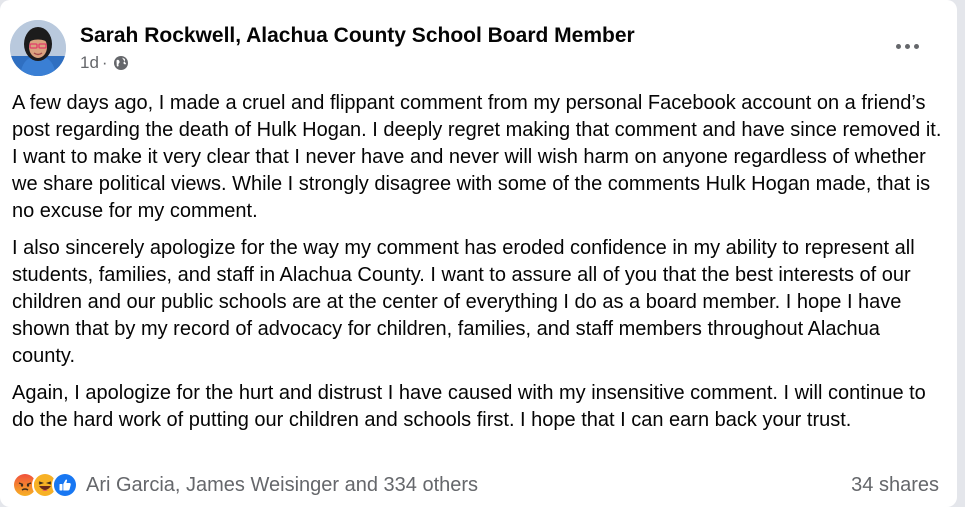  I want to click on post-time: 1d, so click(89, 63).